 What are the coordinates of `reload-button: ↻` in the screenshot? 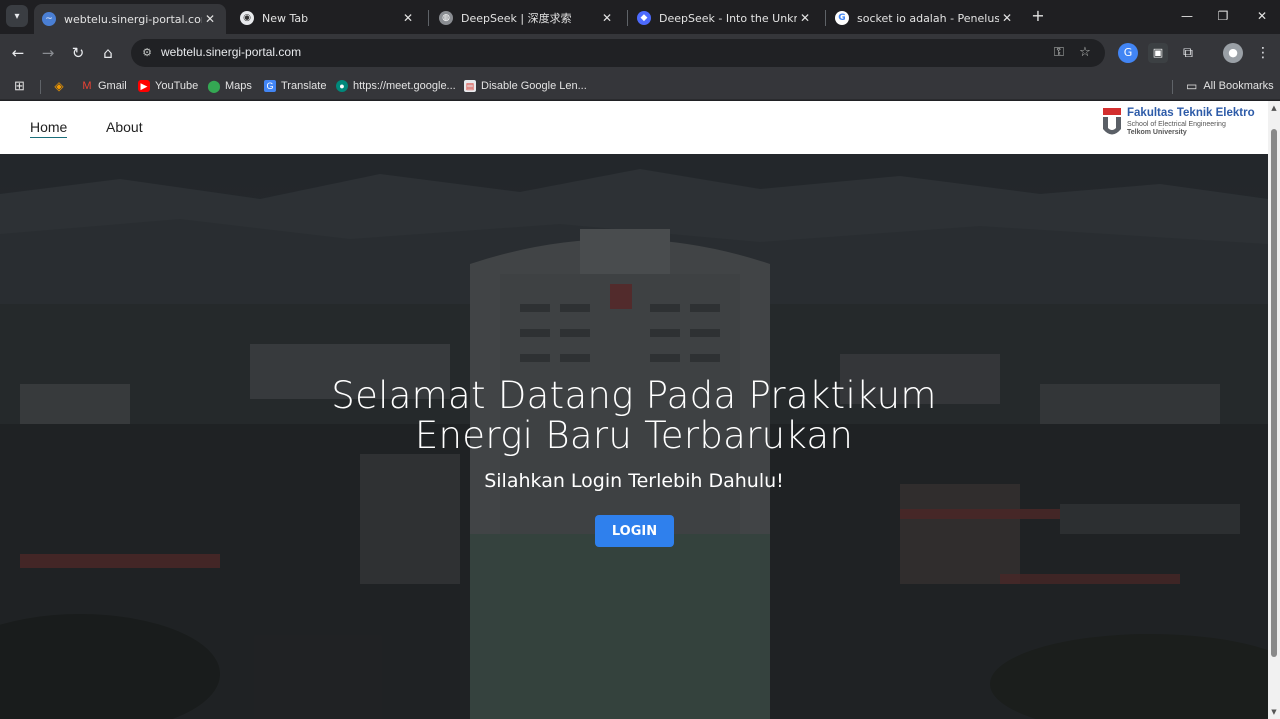 It's located at (78, 53).